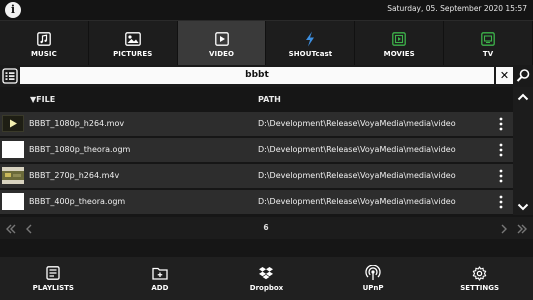  Describe the element at coordinates (399, 39) in the screenshot. I see `movies-icon` at that location.